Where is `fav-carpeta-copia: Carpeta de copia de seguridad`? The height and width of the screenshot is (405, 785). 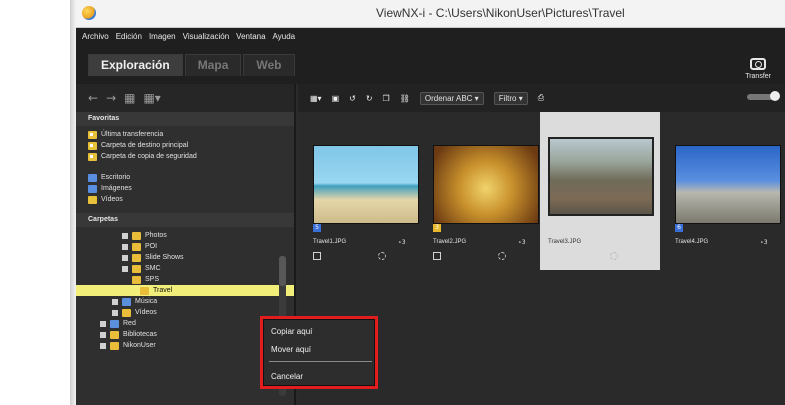
fav-carpeta-copia: Carpeta de copia de seguridad is located at coordinates (191, 156).